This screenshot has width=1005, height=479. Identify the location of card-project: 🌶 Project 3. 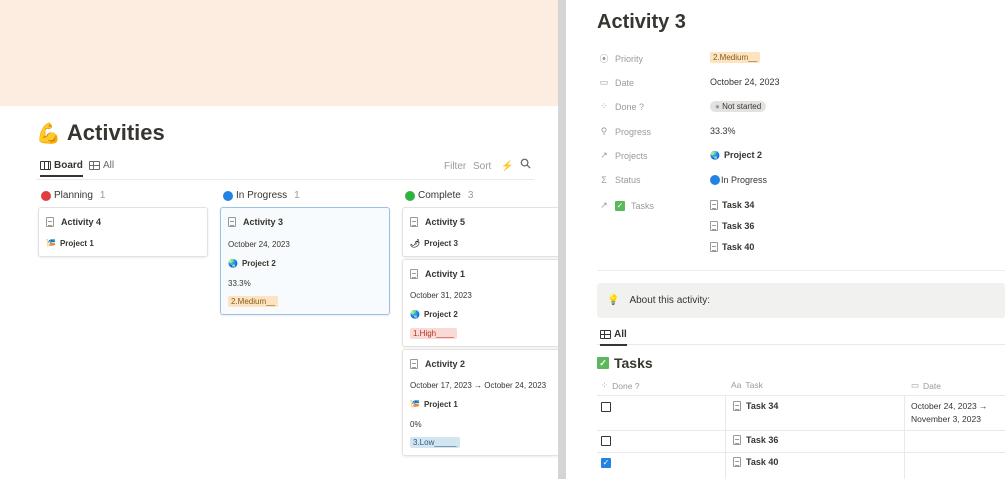
(434, 243).